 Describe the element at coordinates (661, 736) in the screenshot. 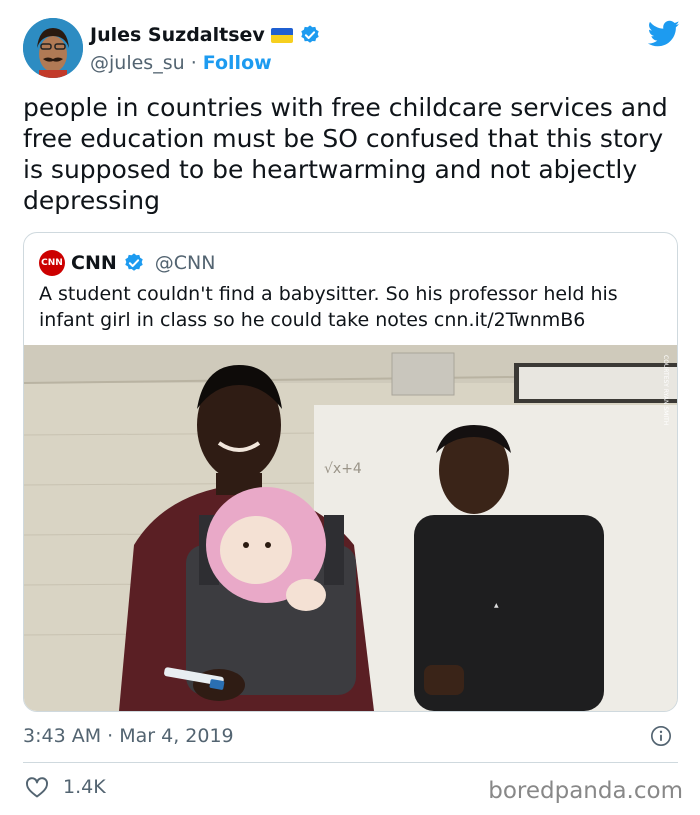

I see `info-icon` at that location.